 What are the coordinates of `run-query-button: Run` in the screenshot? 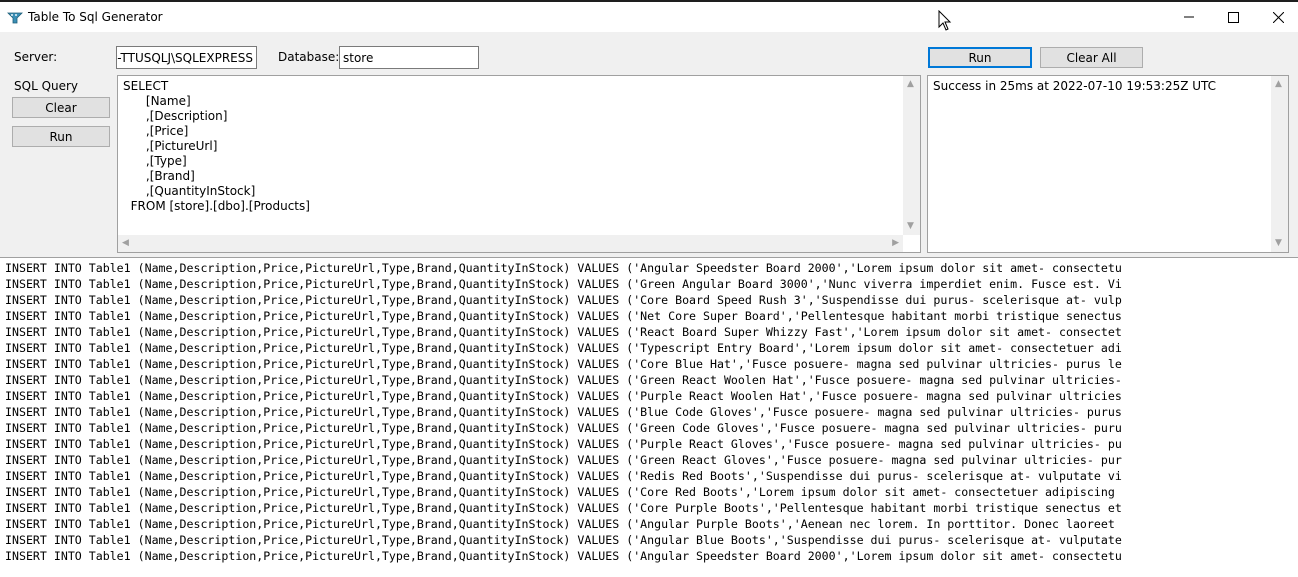 It's located at (61, 136).